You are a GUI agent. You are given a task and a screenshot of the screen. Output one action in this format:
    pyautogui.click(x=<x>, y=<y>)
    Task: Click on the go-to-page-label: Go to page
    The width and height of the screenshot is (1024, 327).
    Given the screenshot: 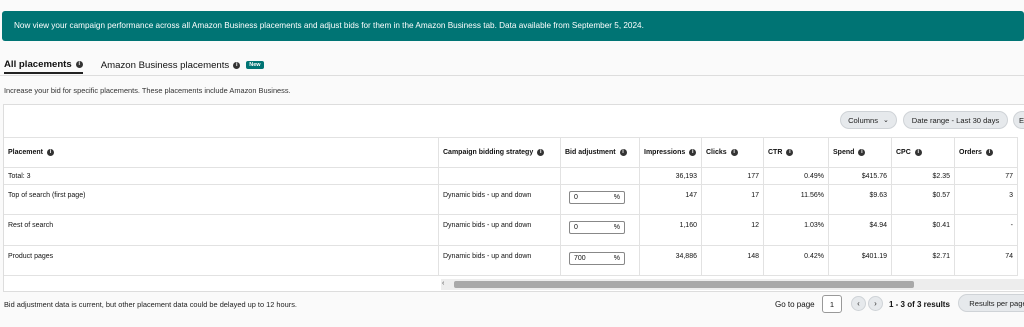 What is the action you would take?
    pyautogui.click(x=795, y=304)
    